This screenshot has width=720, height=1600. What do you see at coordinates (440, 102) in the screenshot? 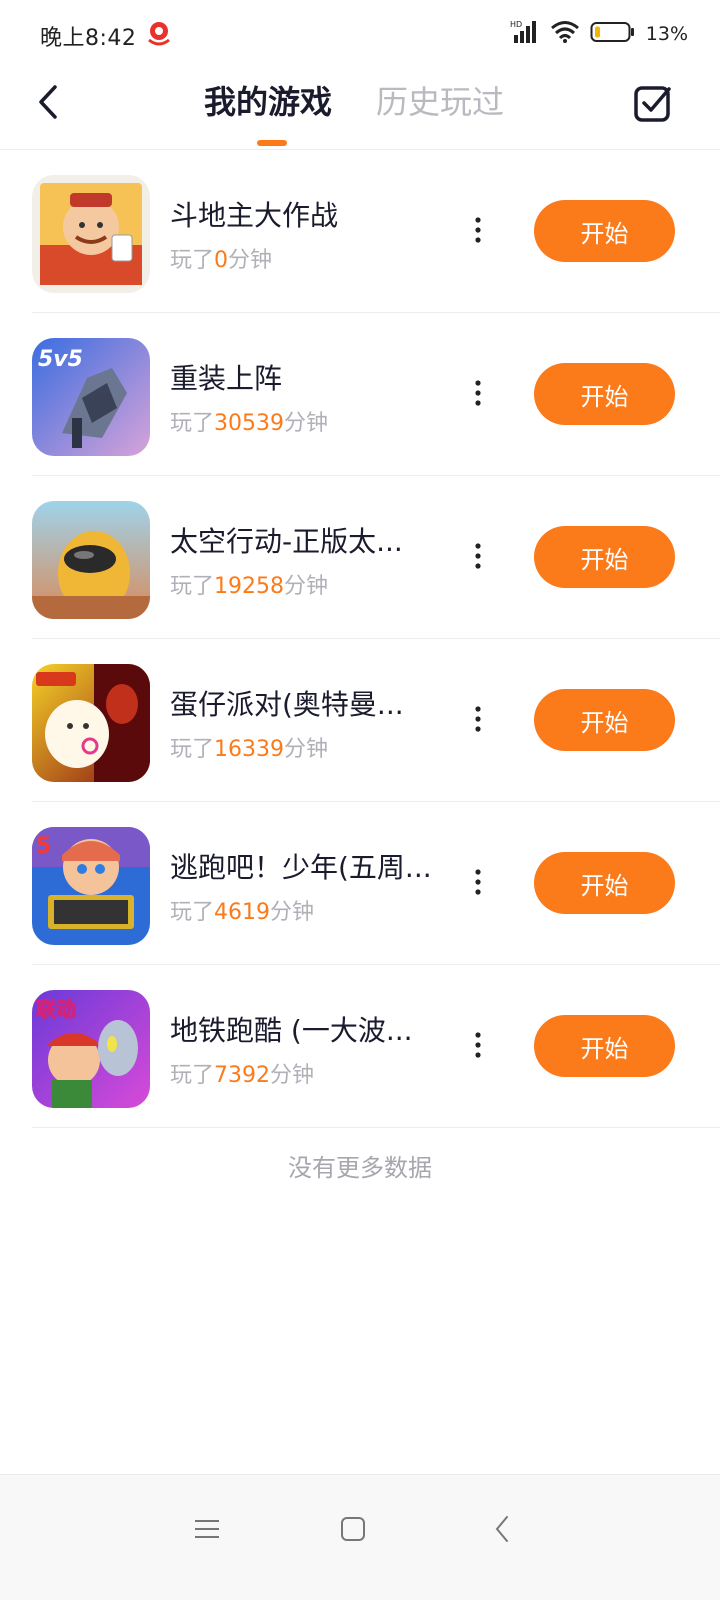
I see `tab-history-played: 历史玩过` at bounding box center [440, 102].